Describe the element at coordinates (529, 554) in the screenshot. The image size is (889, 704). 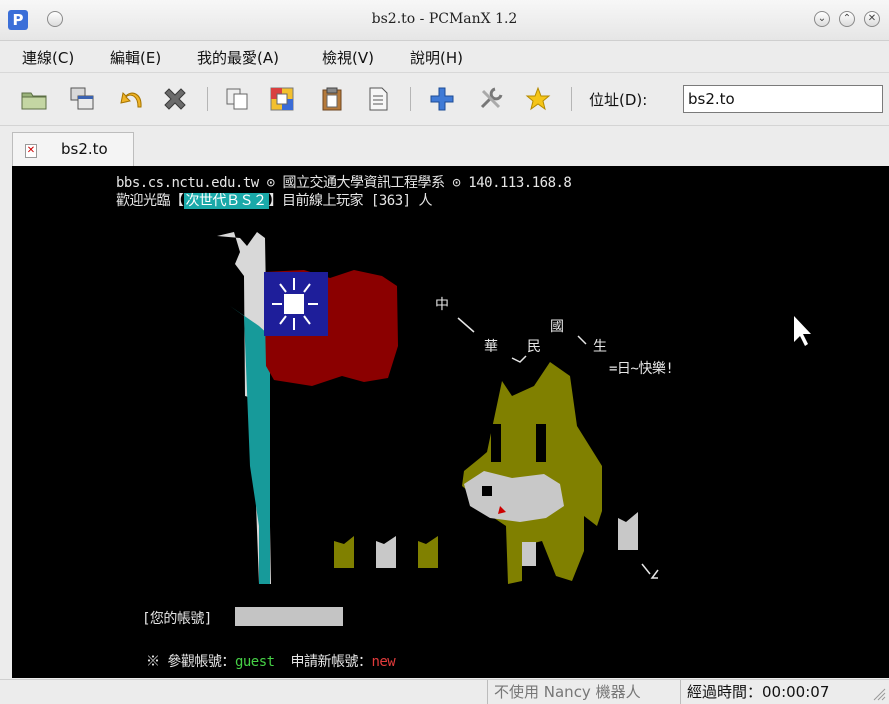
I see `dog-leg-patch` at that location.